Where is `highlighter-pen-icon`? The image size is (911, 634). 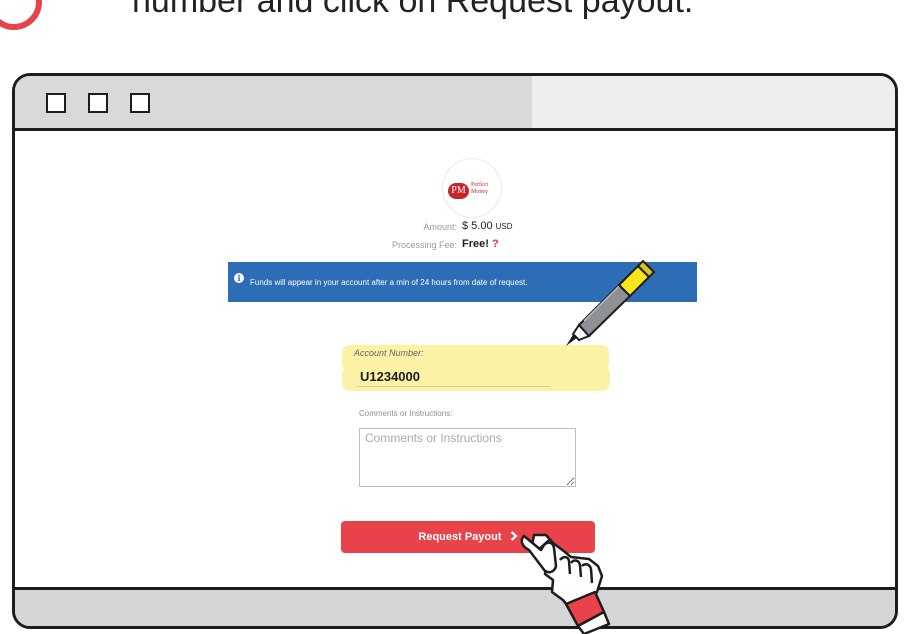
highlighter-pen-icon is located at coordinates (611, 302).